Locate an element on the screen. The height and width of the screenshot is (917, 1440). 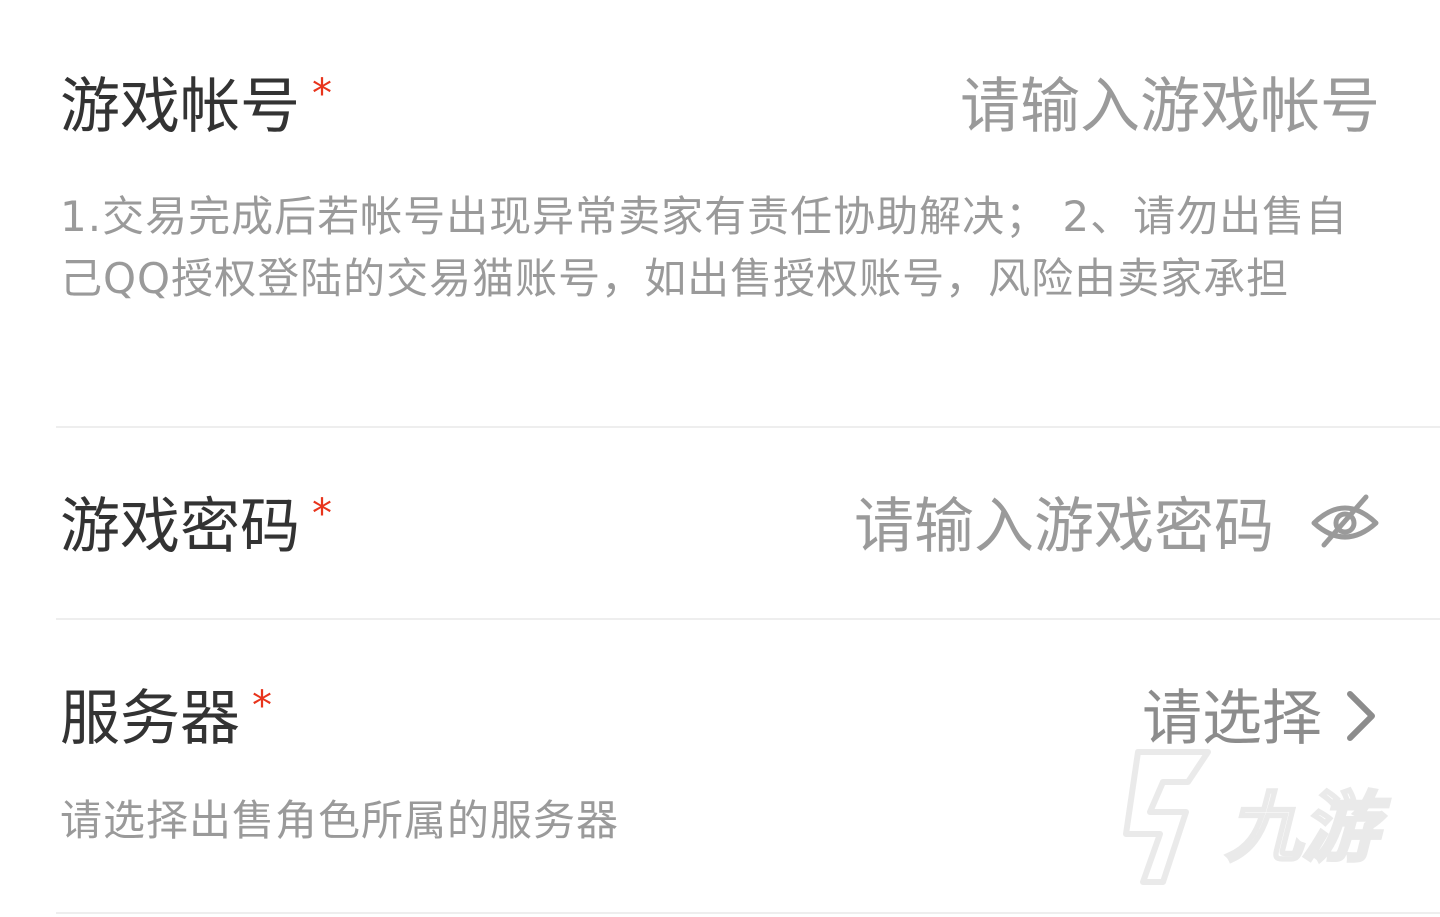
jiuyou-logo: 九游 is located at coordinates (1258, 817).